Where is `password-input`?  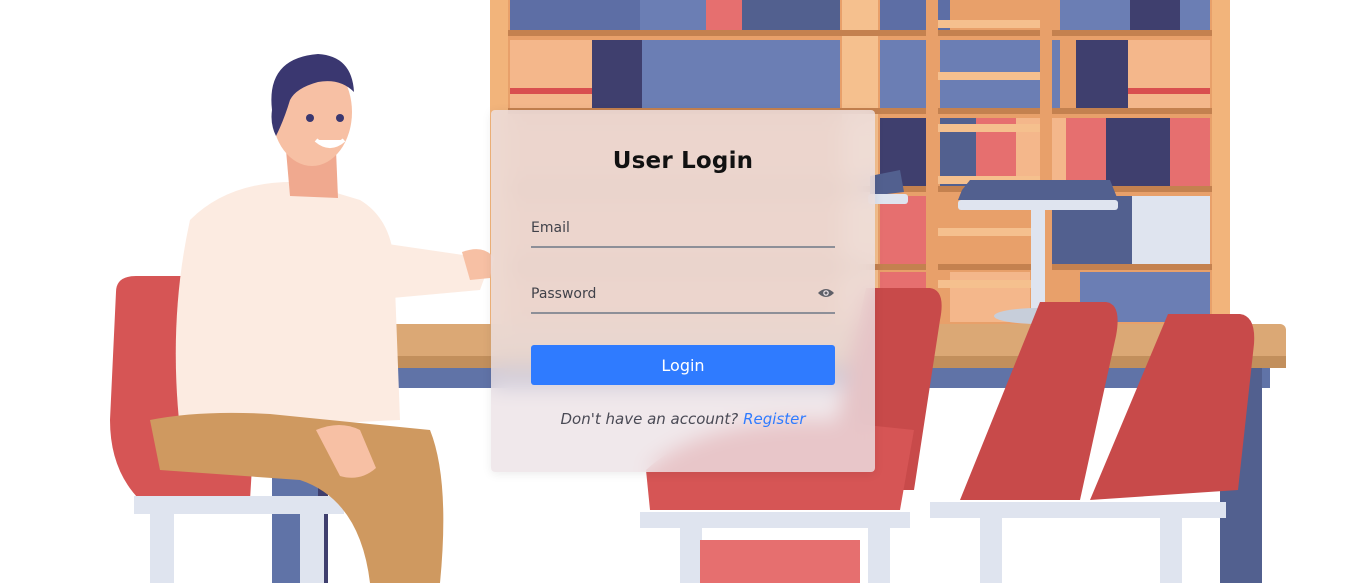 password-input is located at coordinates (666, 294).